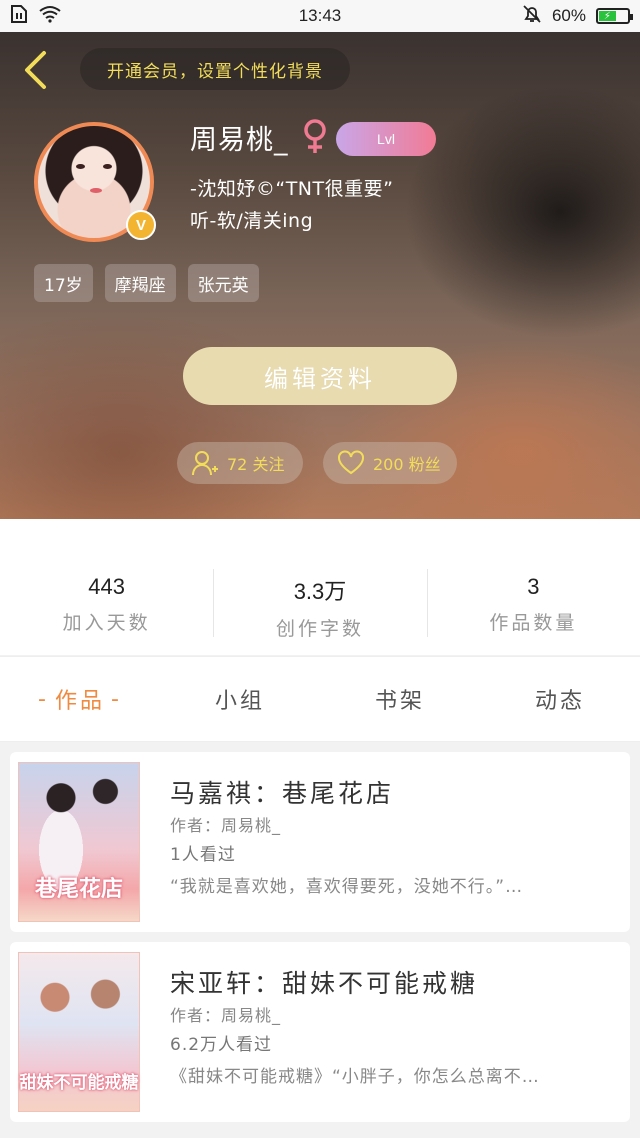 This screenshot has width=640, height=1138. What do you see at coordinates (560, 699) in the screenshot?
I see `tab-activity: 动态` at bounding box center [560, 699].